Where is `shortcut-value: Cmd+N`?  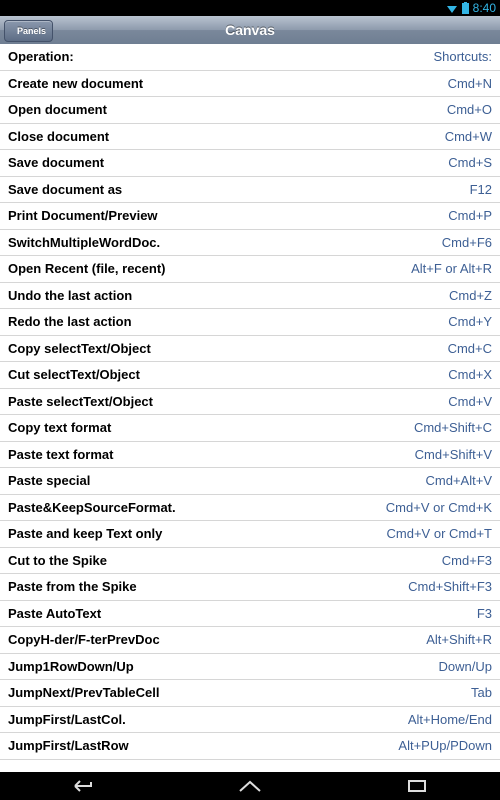 shortcut-value: Cmd+N is located at coordinates (469, 83).